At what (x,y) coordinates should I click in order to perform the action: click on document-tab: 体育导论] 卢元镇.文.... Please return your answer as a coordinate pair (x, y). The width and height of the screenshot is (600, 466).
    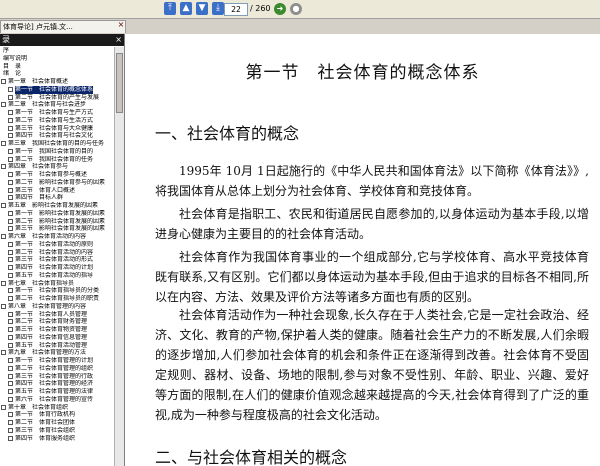
    Looking at the image, I should click on (63, 26).